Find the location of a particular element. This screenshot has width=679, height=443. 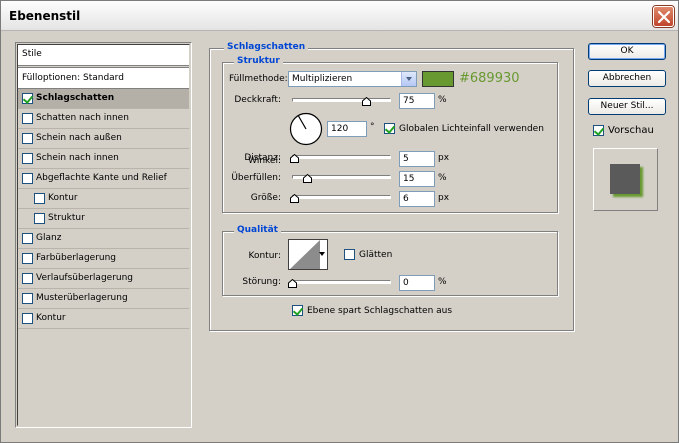

style-item: Verlaufsüberlagerung is located at coordinates (103, 279).